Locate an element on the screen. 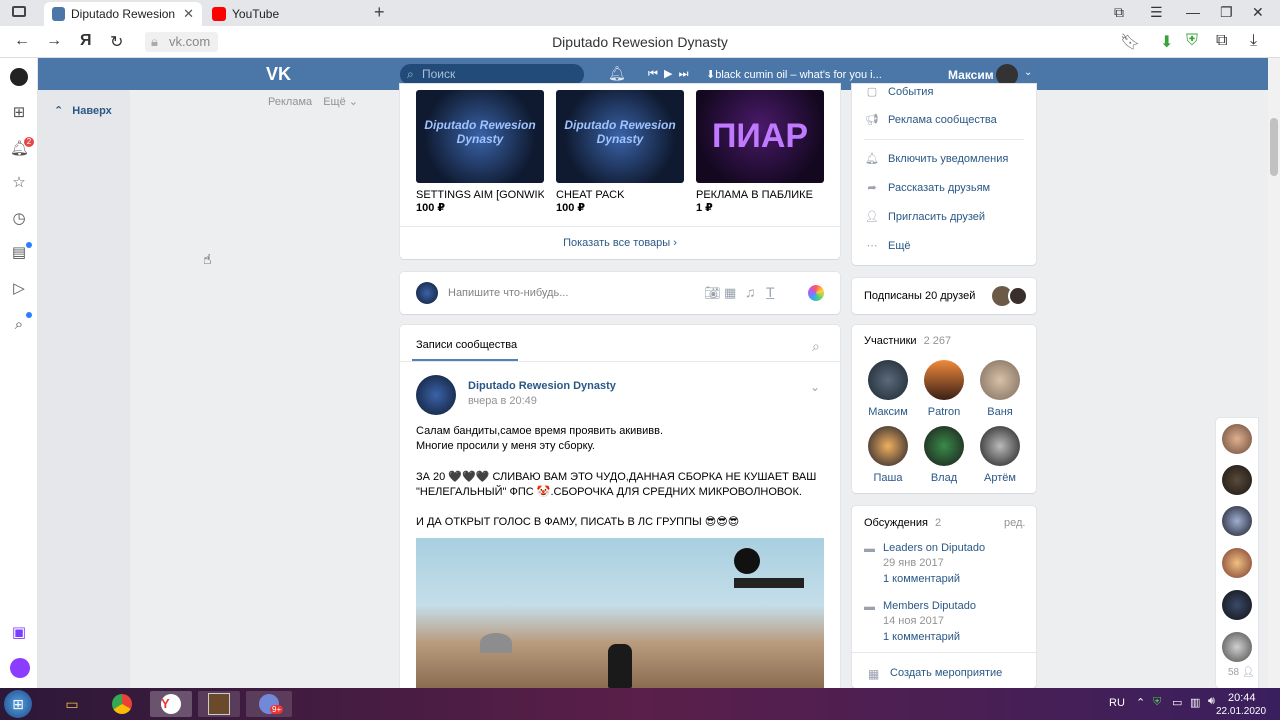  post-line: Многие просили у меня эту сборку. is located at coordinates (505, 446).